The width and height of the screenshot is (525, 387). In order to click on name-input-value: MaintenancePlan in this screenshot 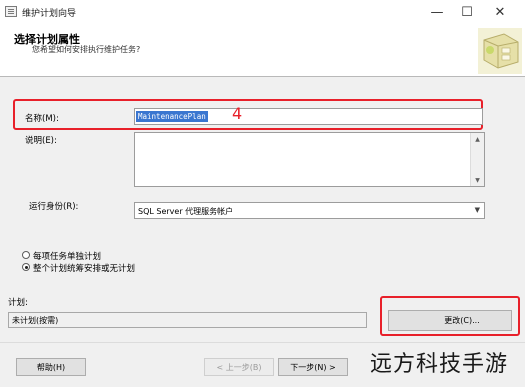, I will do `click(172, 116)`.